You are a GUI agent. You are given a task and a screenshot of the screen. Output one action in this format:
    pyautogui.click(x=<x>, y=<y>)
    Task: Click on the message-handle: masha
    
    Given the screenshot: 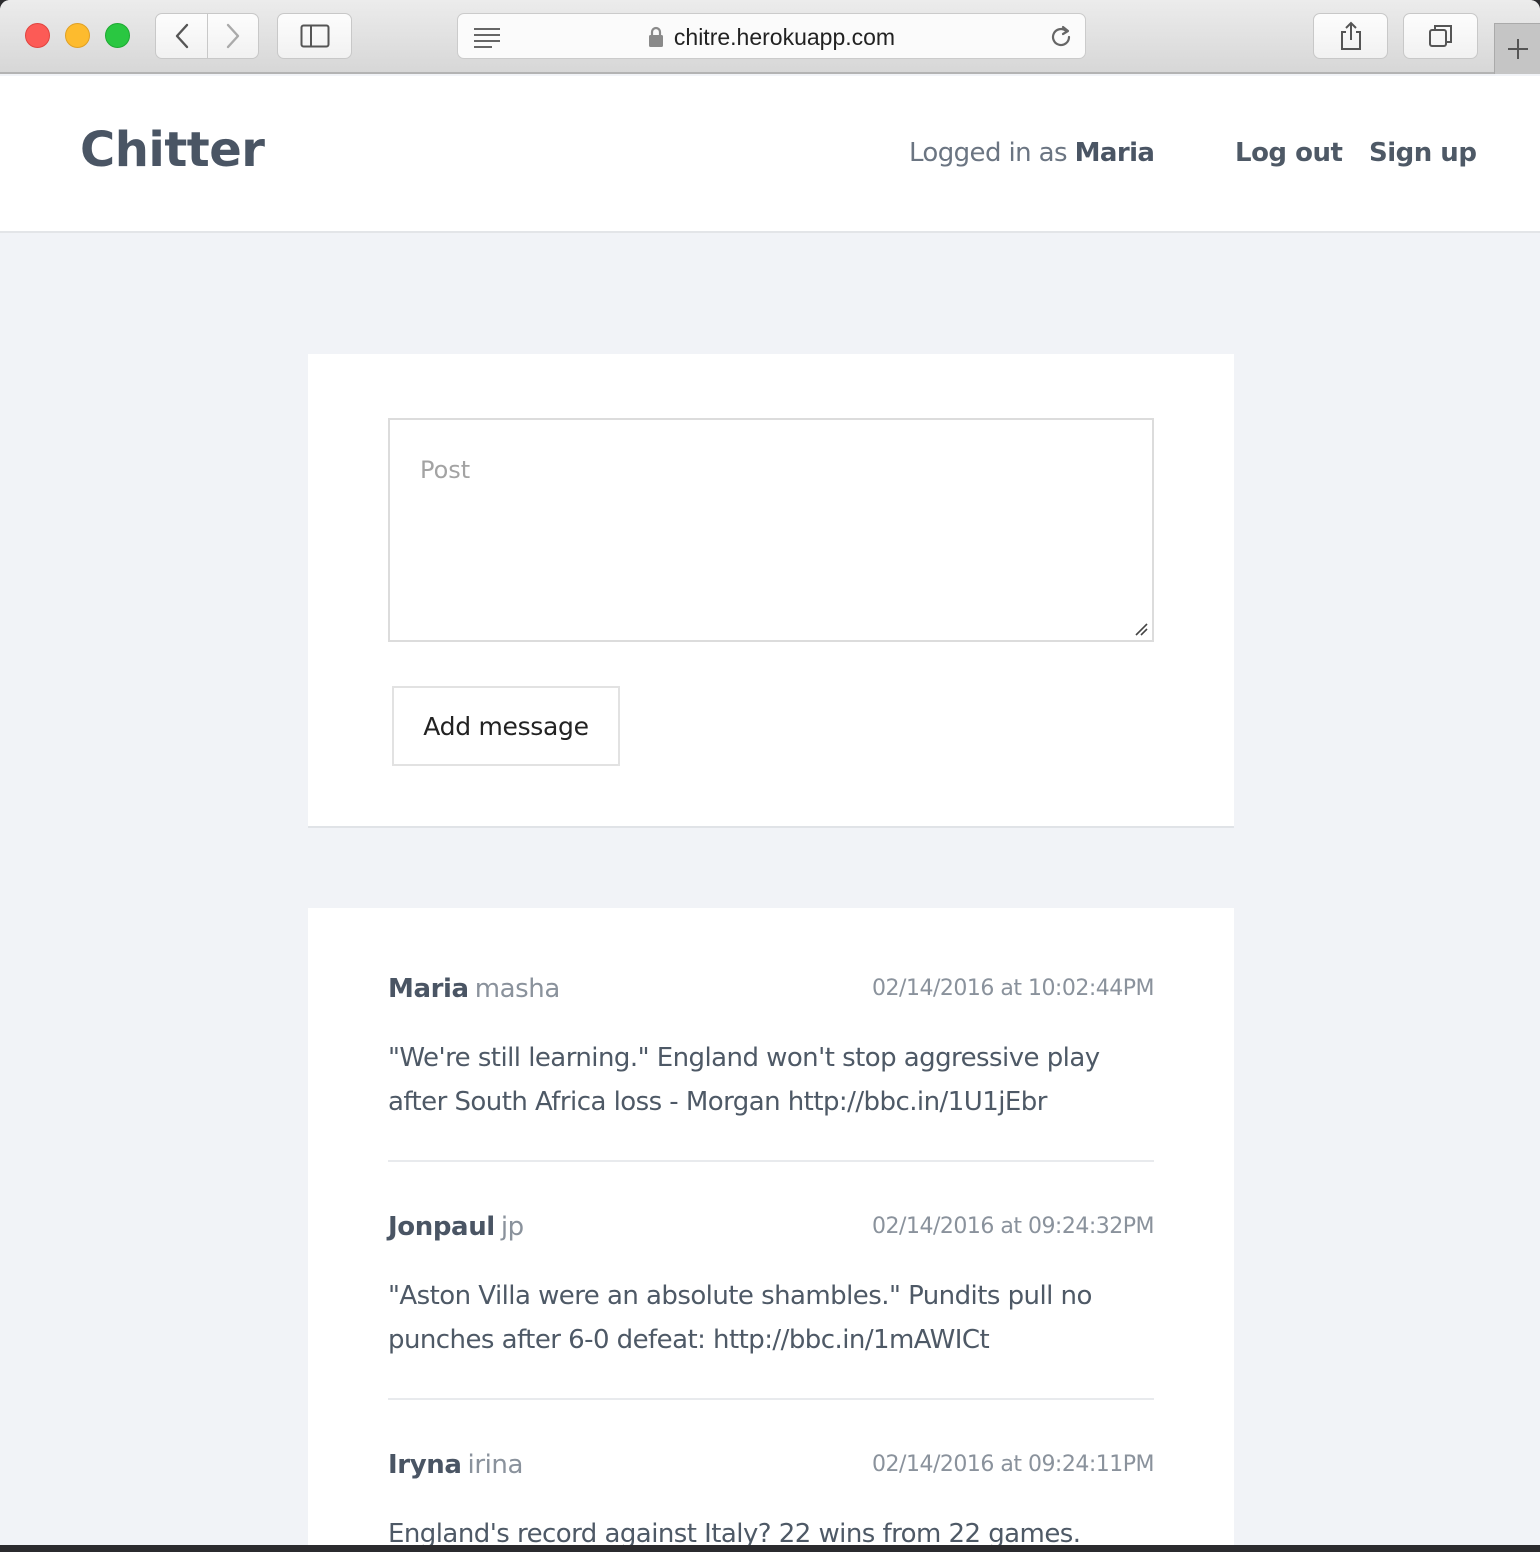 What is the action you would take?
    pyautogui.click(x=517, y=989)
    